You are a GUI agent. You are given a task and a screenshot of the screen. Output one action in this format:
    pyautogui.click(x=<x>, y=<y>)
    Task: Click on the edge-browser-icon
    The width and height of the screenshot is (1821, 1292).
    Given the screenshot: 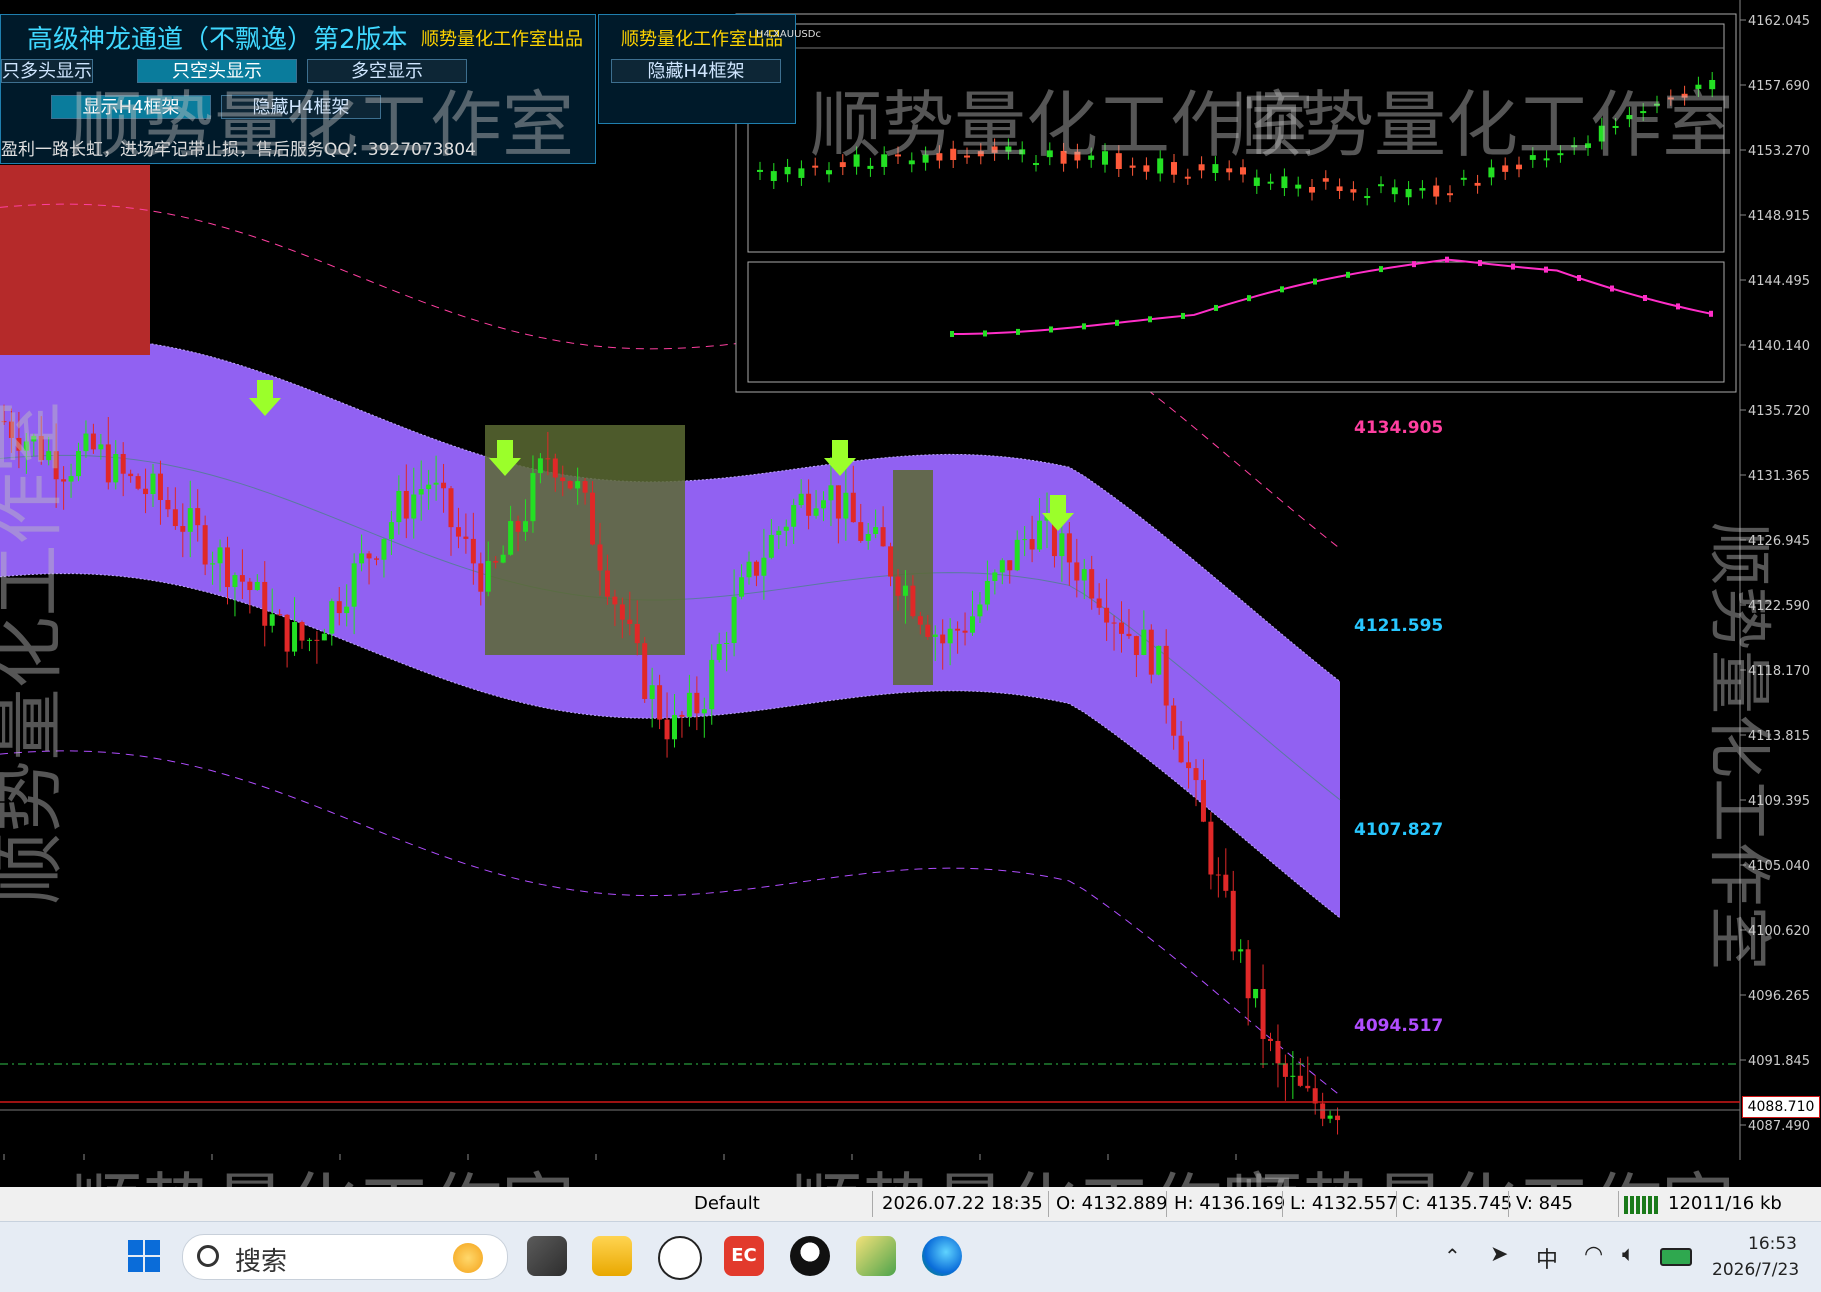 What is the action you would take?
    pyautogui.click(x=942, y=1256)
    